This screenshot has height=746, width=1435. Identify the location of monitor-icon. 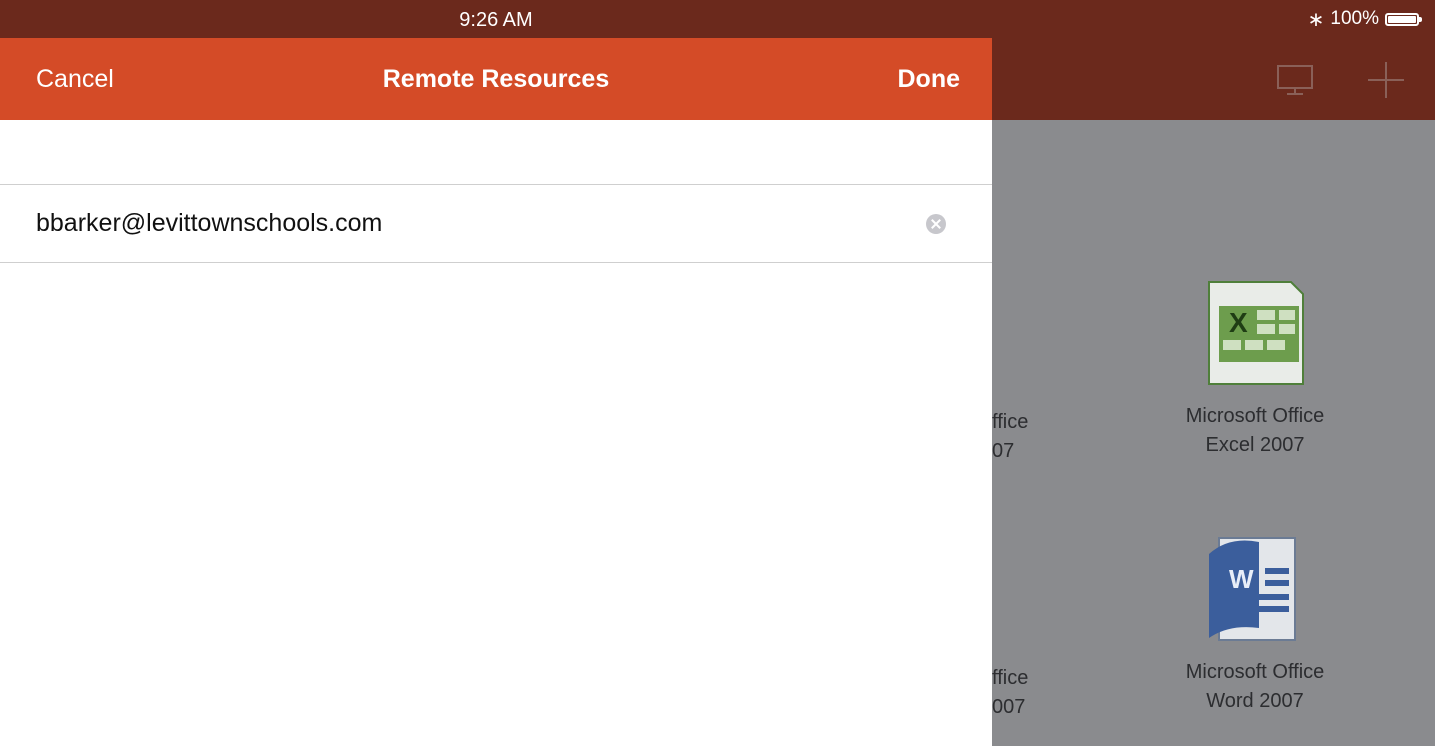
(1295, 80).